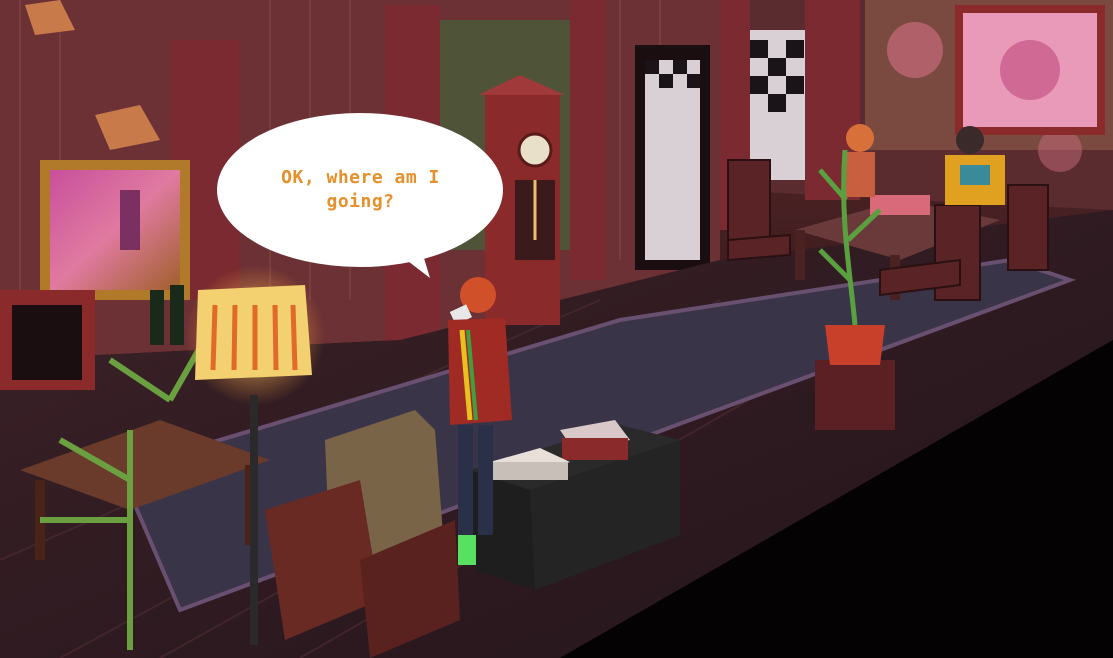  Describe the element at coordinates (1030, 70) in the screenshot. I see `painting-right` at that location.